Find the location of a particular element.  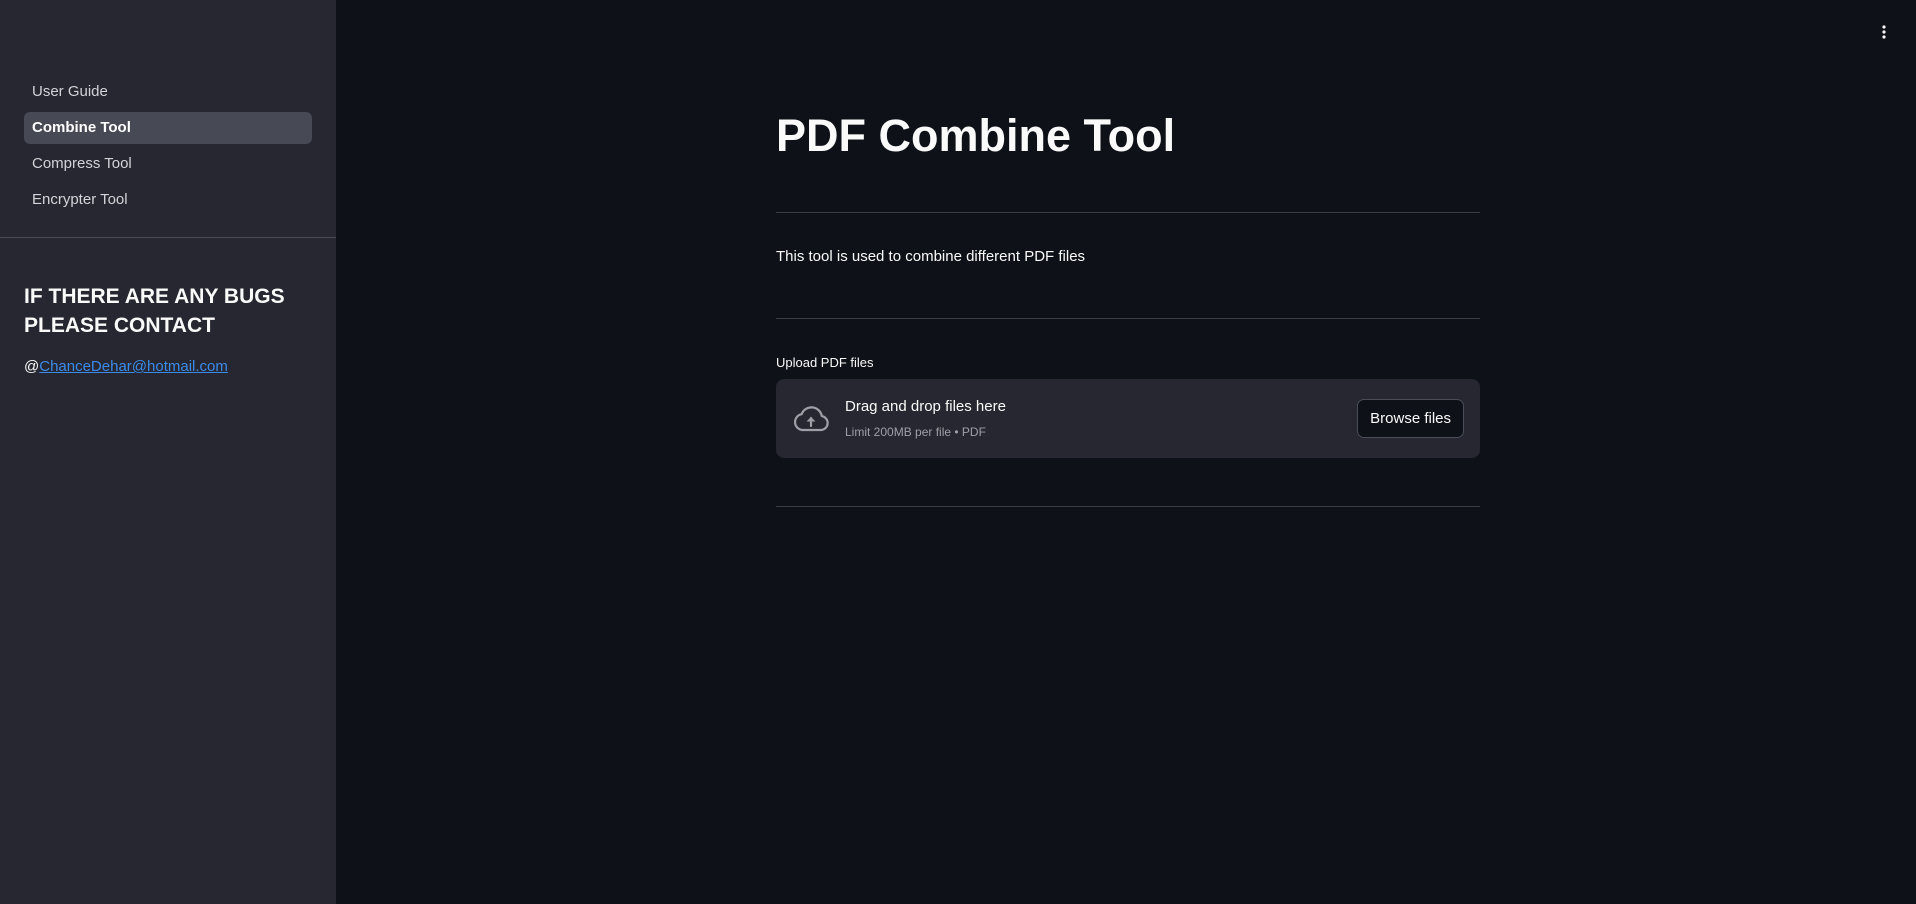

cloud-upload-icon is located at coordinates (811, 419).